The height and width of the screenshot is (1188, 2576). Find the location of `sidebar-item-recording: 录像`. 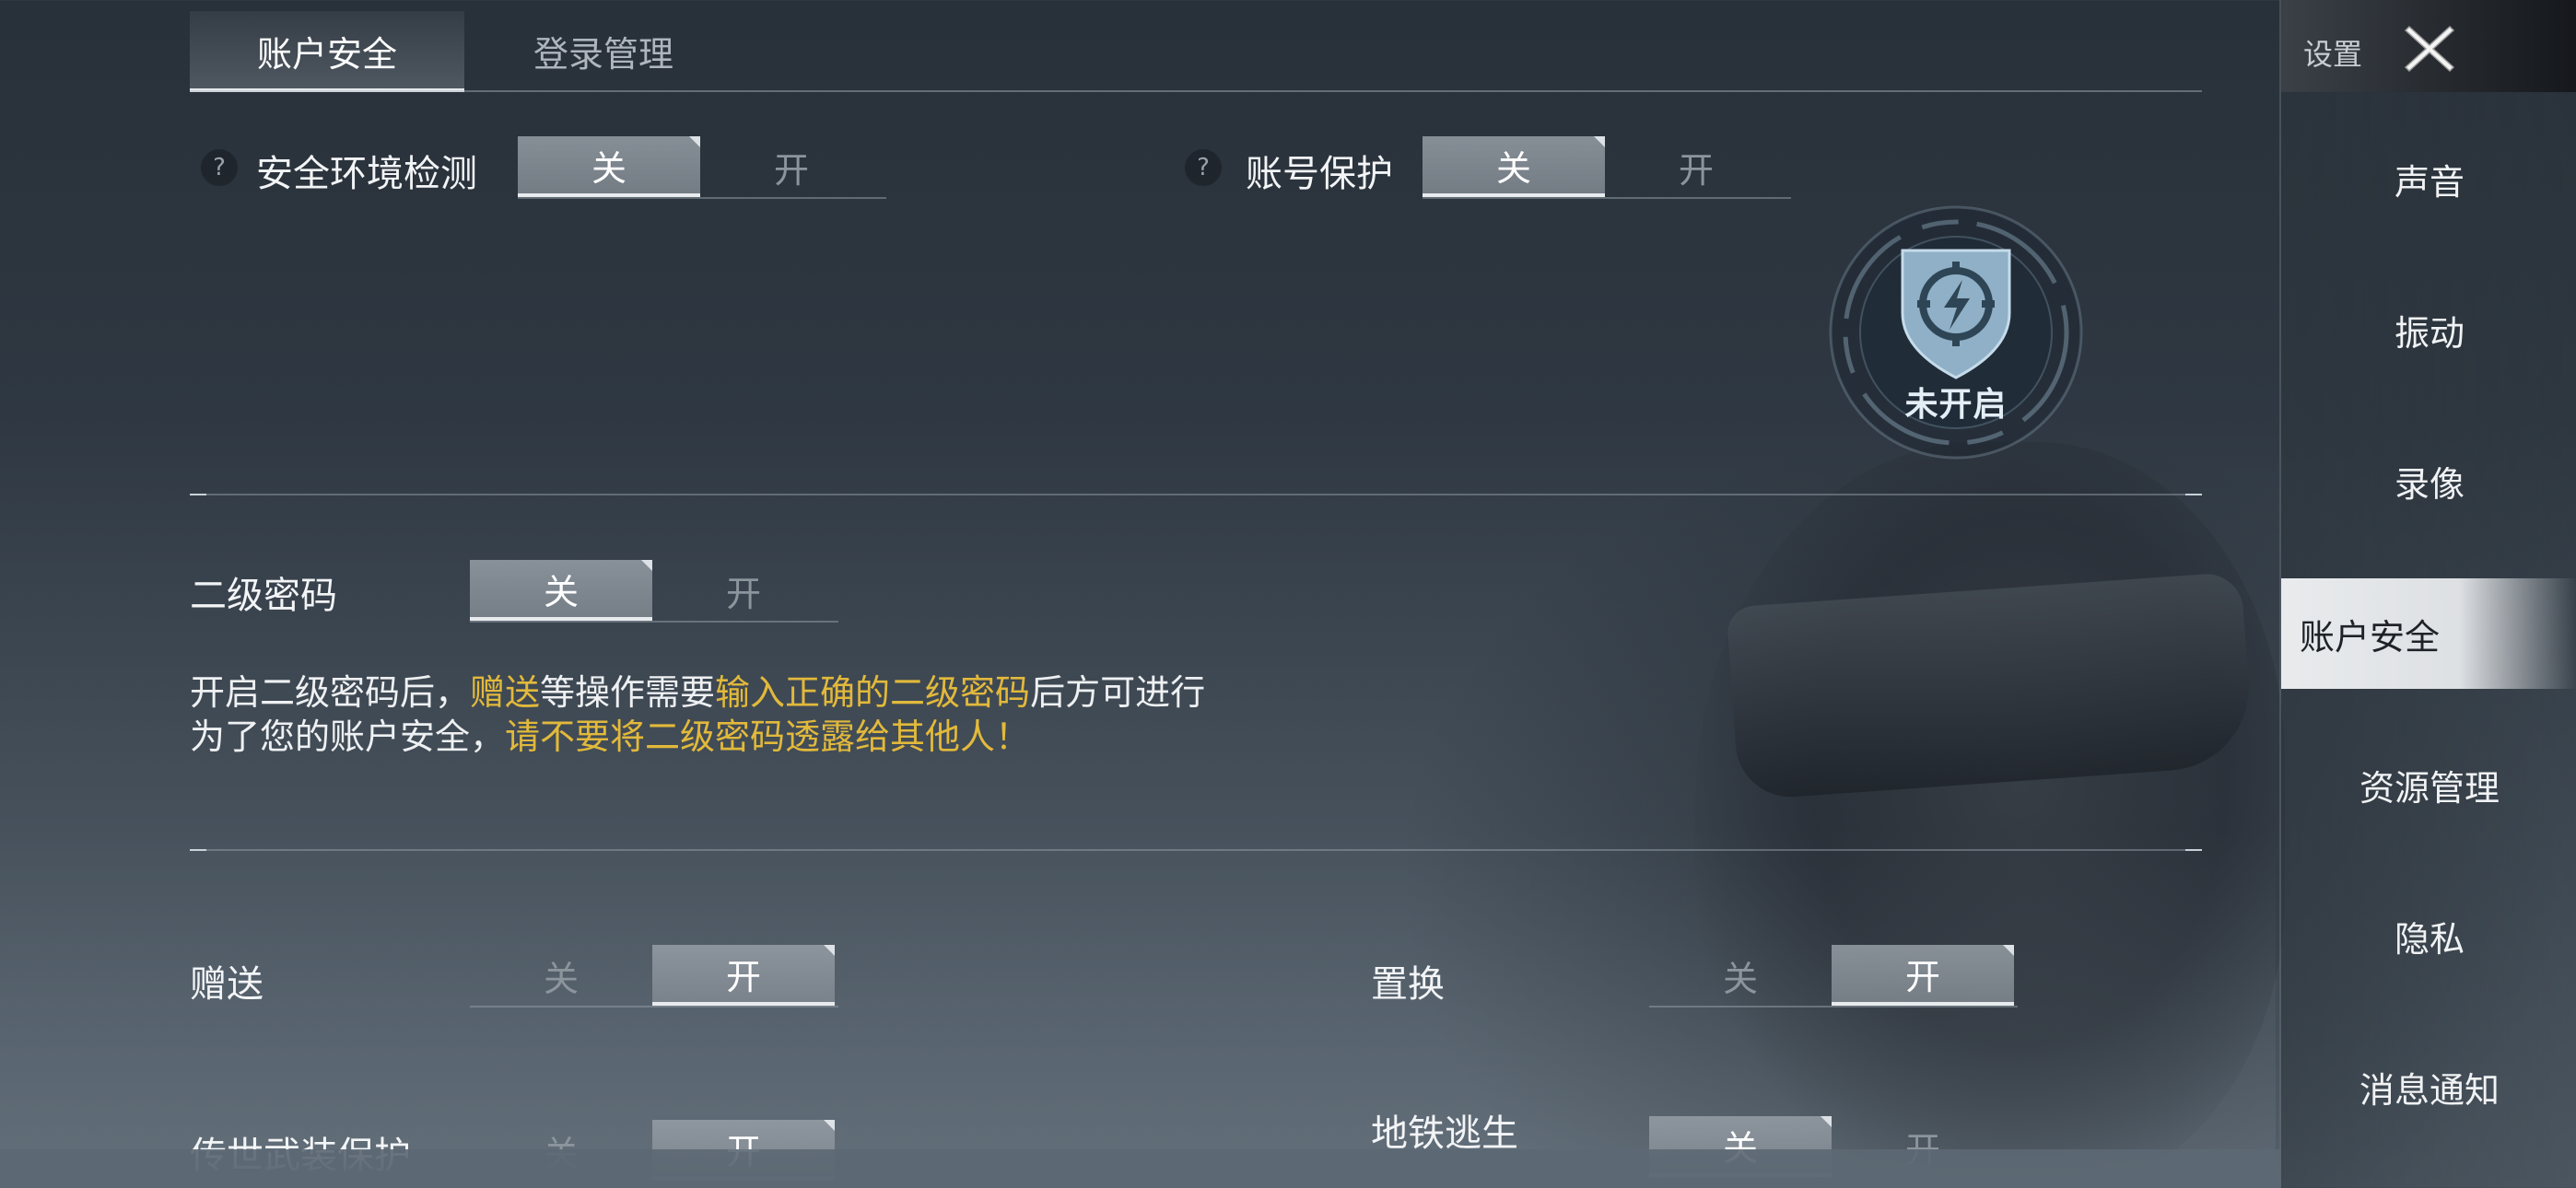

sidebar-item-recording: 录像 is located at coordinates (2428, 480).